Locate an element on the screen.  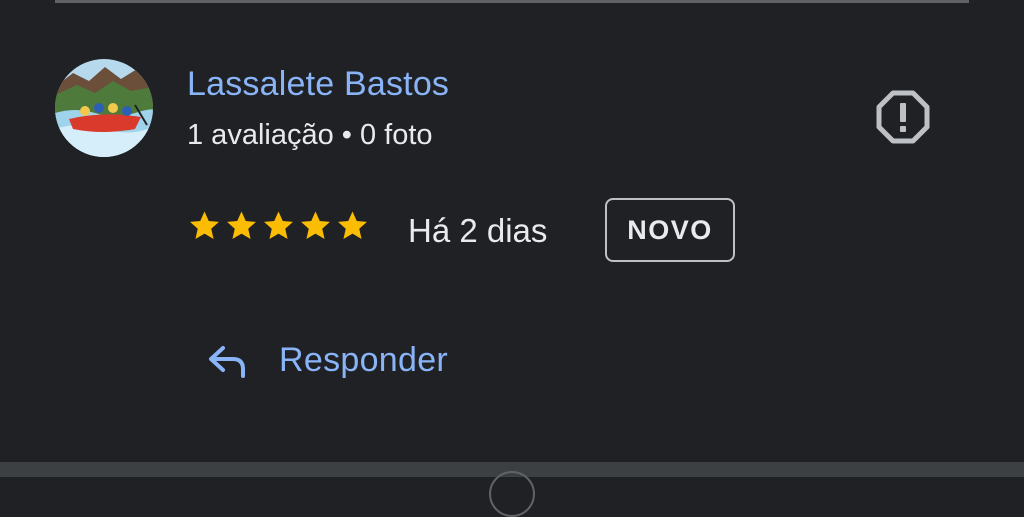
avatar-image is located at coordinates (104, 108).